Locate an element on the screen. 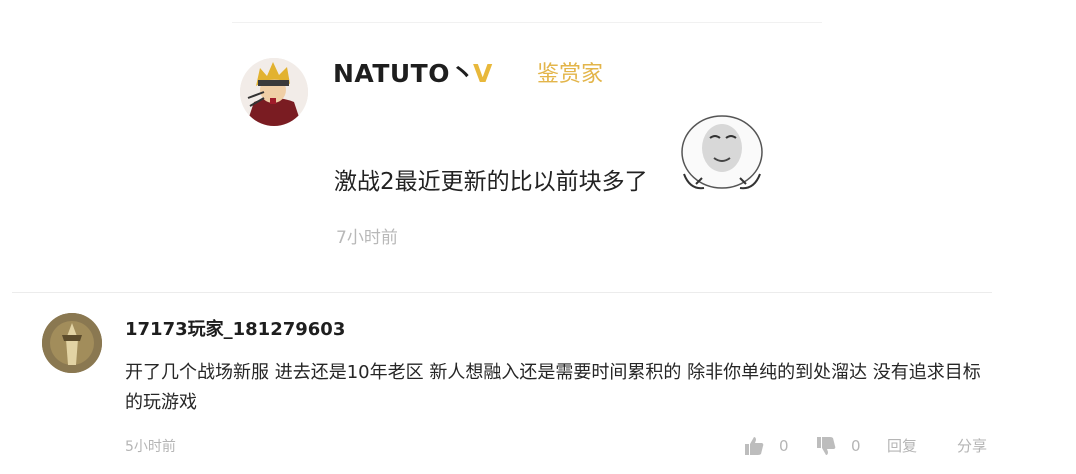  divider is located at coordinates (502, 292).